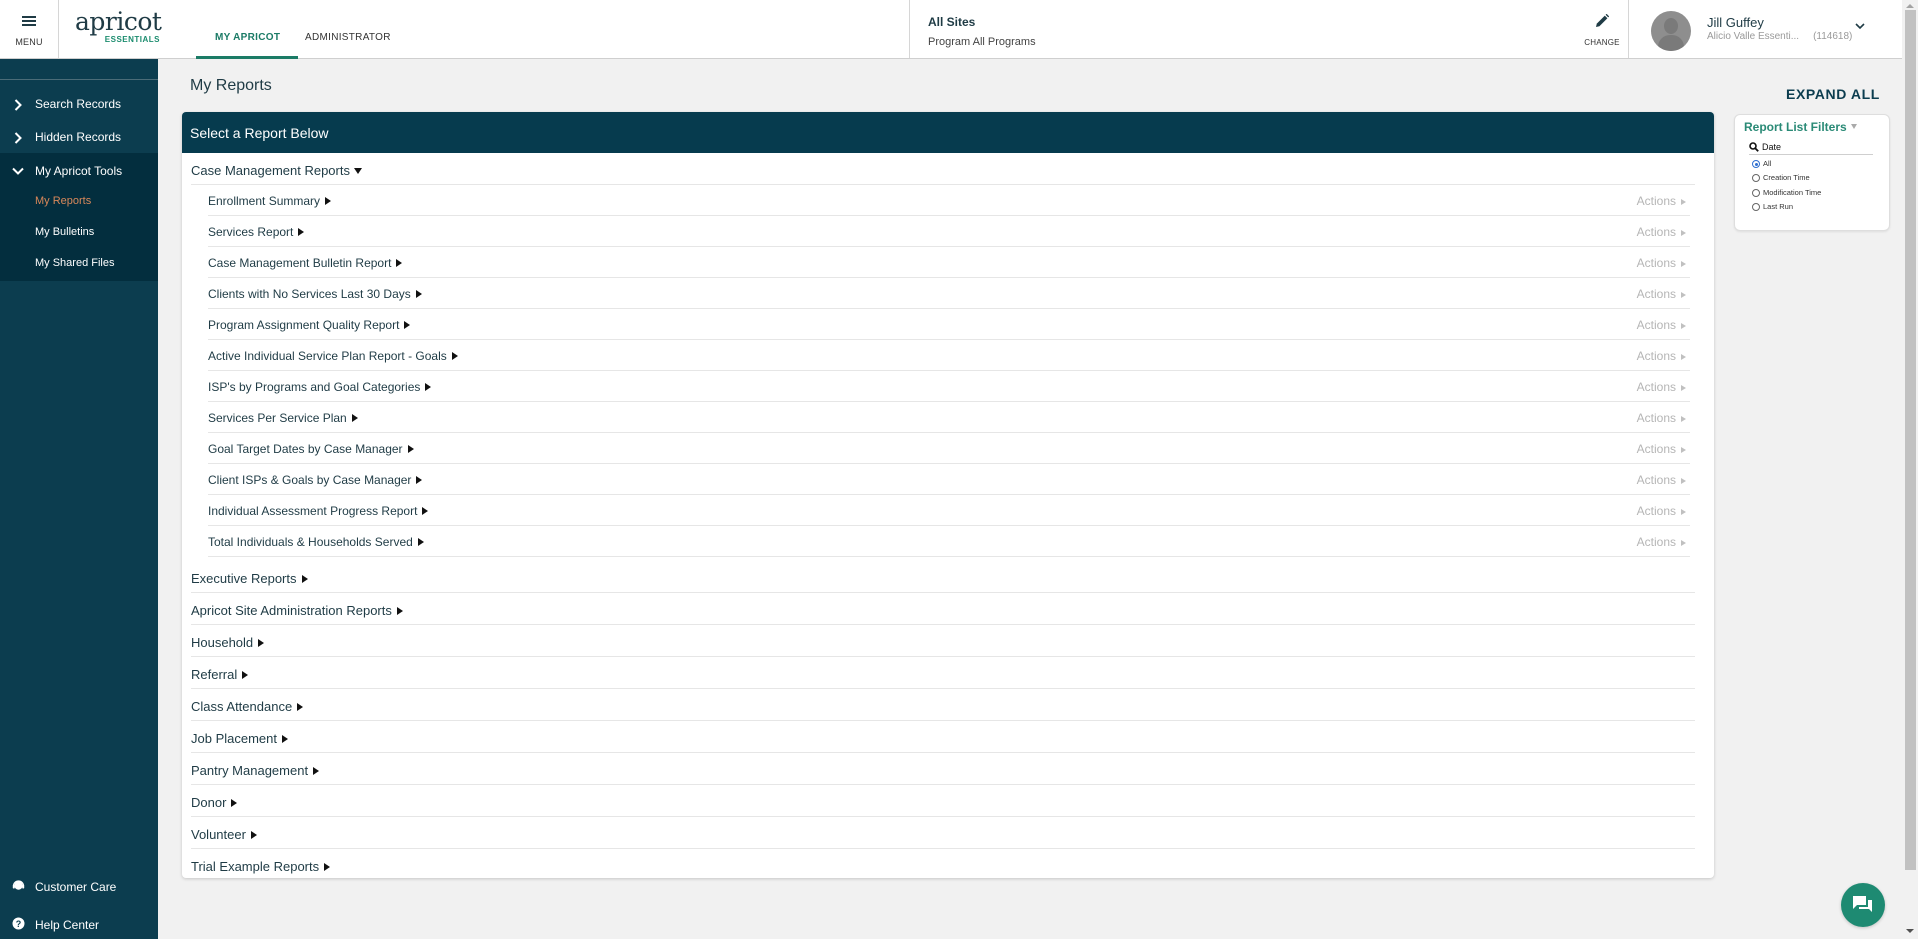 This screenshot has width=1918, height=939. Describe the element at coordinates (29, 29) in the screenshot. I see `menu-button: MENU` at that location.